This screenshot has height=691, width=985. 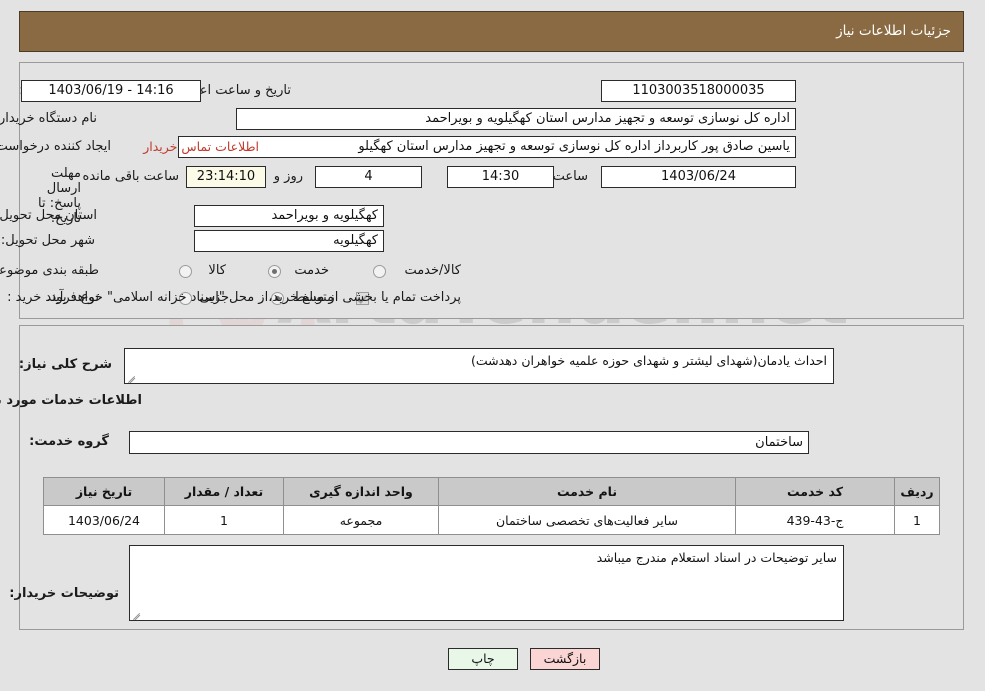 I want to click on col-code: کد خدمت, so click(x=816, y=491).